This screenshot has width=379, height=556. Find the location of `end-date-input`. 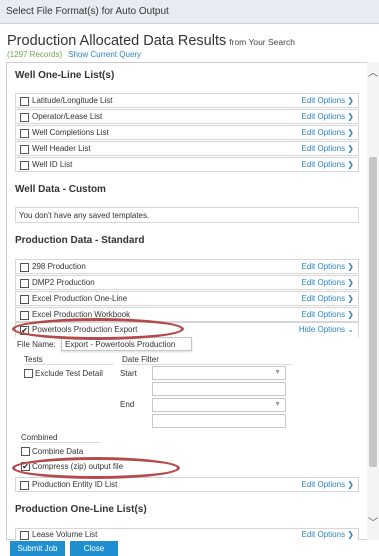

end-date-input is located at coordinates (219, 421).